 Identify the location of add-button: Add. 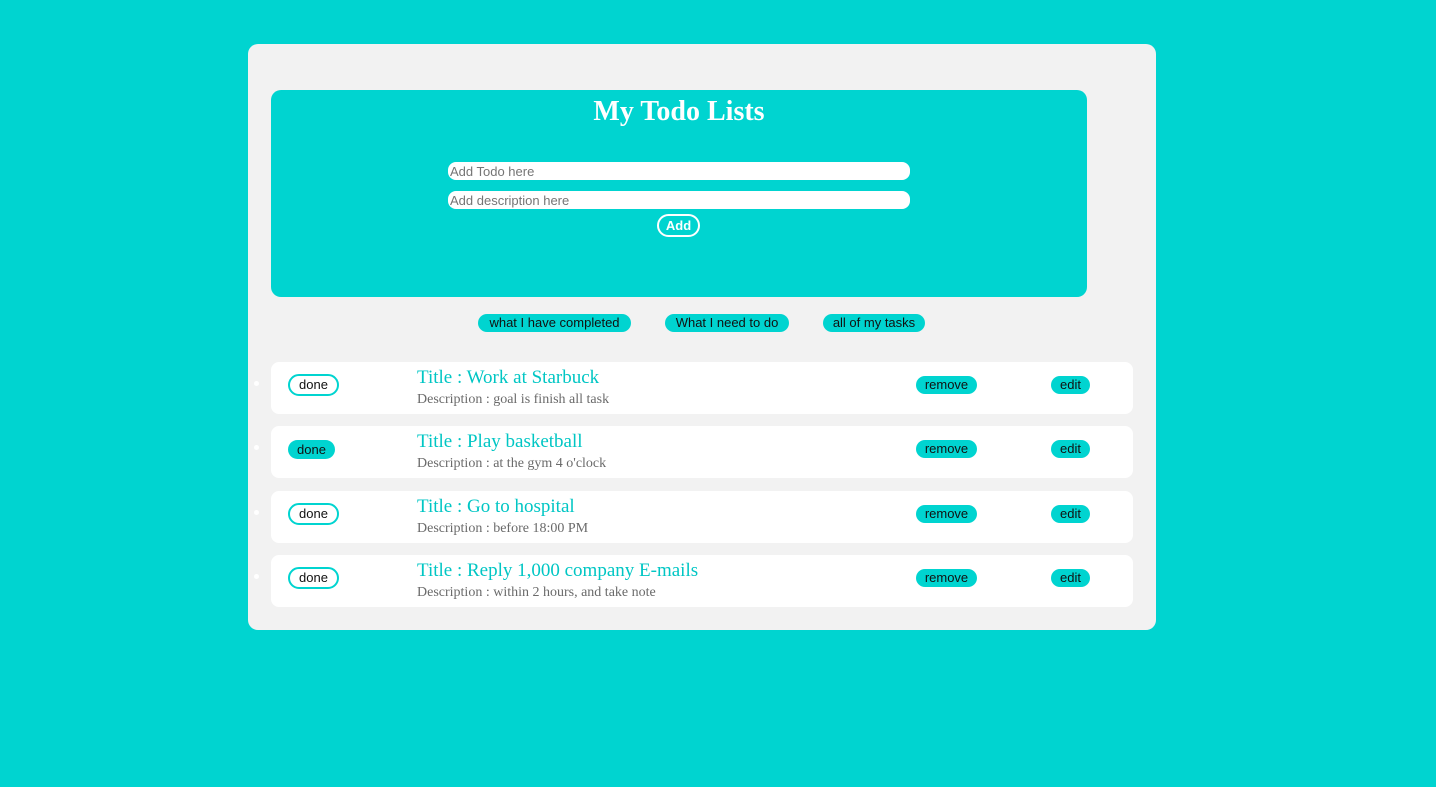
(678, 225).